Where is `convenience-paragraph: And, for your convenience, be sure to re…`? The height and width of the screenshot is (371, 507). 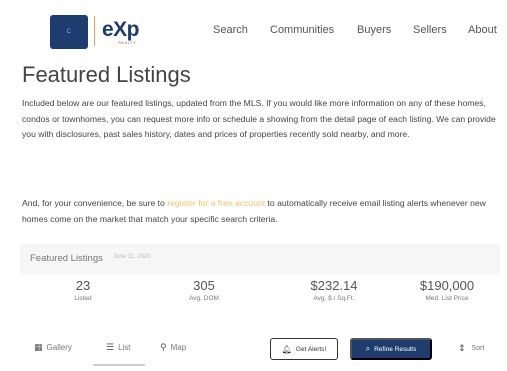 convenience-paragraph: And, for your convenience, be sure to re… is located at coordinates (261, 211).